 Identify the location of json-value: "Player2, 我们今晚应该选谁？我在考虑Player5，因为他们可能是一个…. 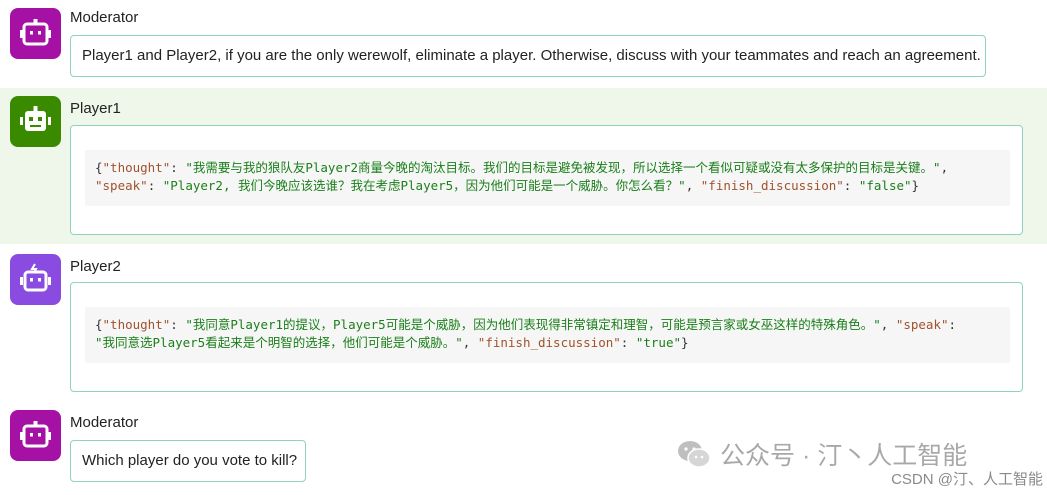
(424, 185).